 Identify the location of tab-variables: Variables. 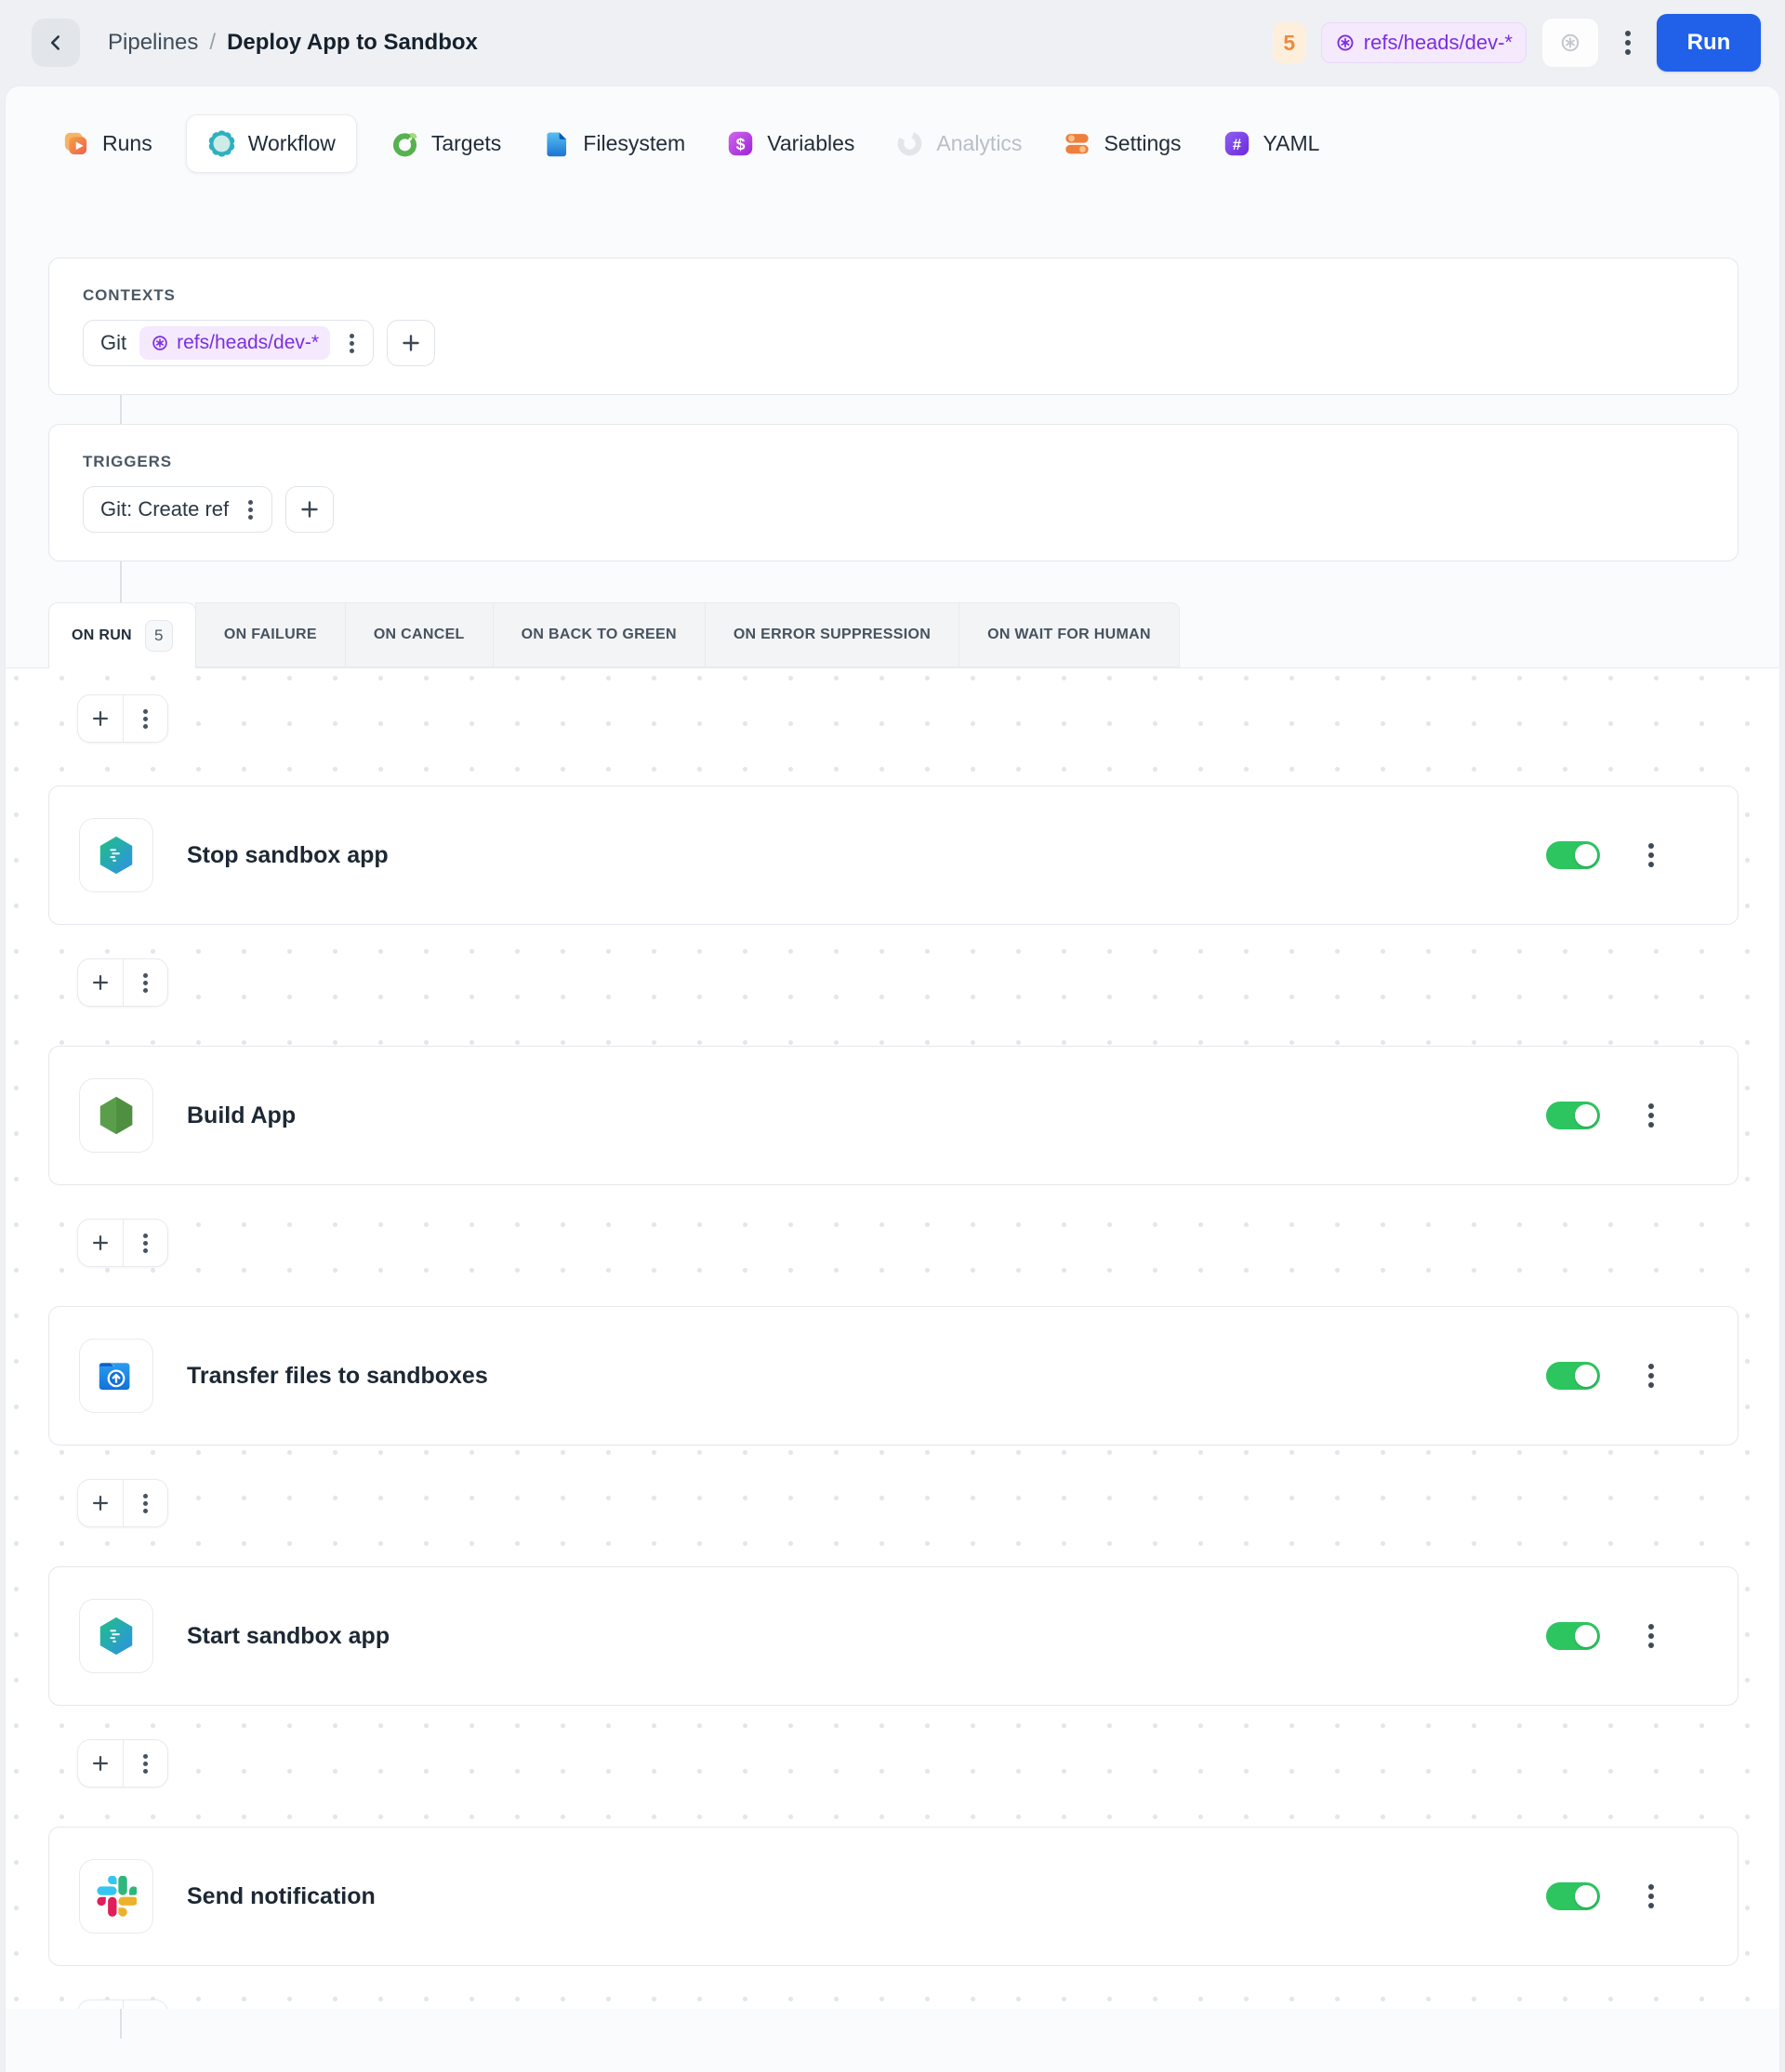
(790, 143).